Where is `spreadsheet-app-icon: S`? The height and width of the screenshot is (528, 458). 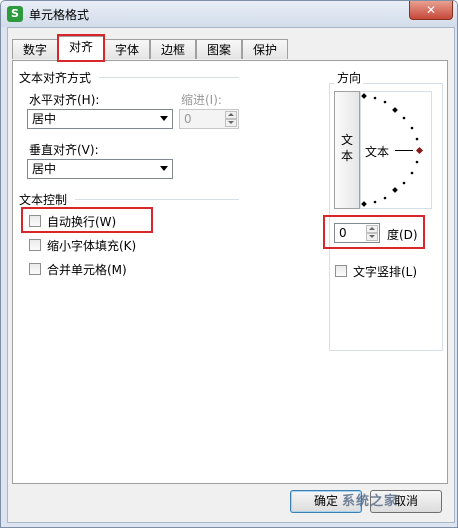 spreadsheet-app-icon: S is located at coordinates (15, 14).